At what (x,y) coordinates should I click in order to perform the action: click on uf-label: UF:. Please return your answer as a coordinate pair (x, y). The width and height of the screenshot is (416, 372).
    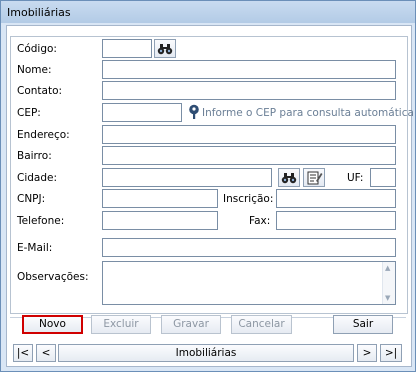
    Looking at the image, I should click on (355, 178).